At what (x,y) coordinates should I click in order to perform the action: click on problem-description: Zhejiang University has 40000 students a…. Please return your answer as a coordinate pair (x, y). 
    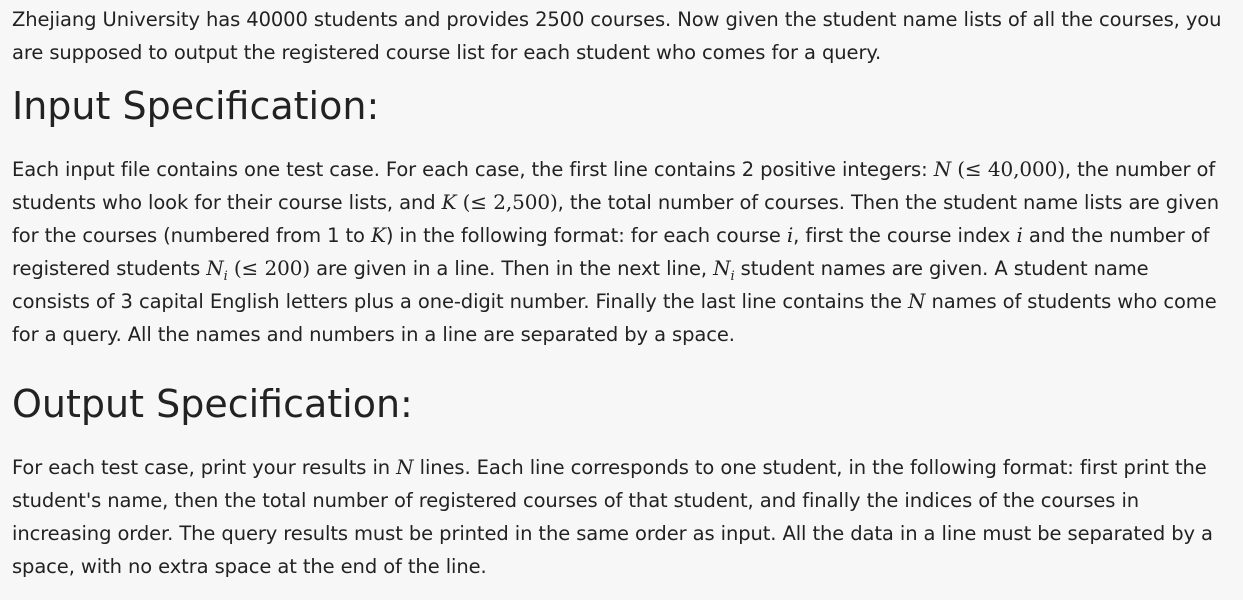
    Looking at the image, I should click on (617, 36).